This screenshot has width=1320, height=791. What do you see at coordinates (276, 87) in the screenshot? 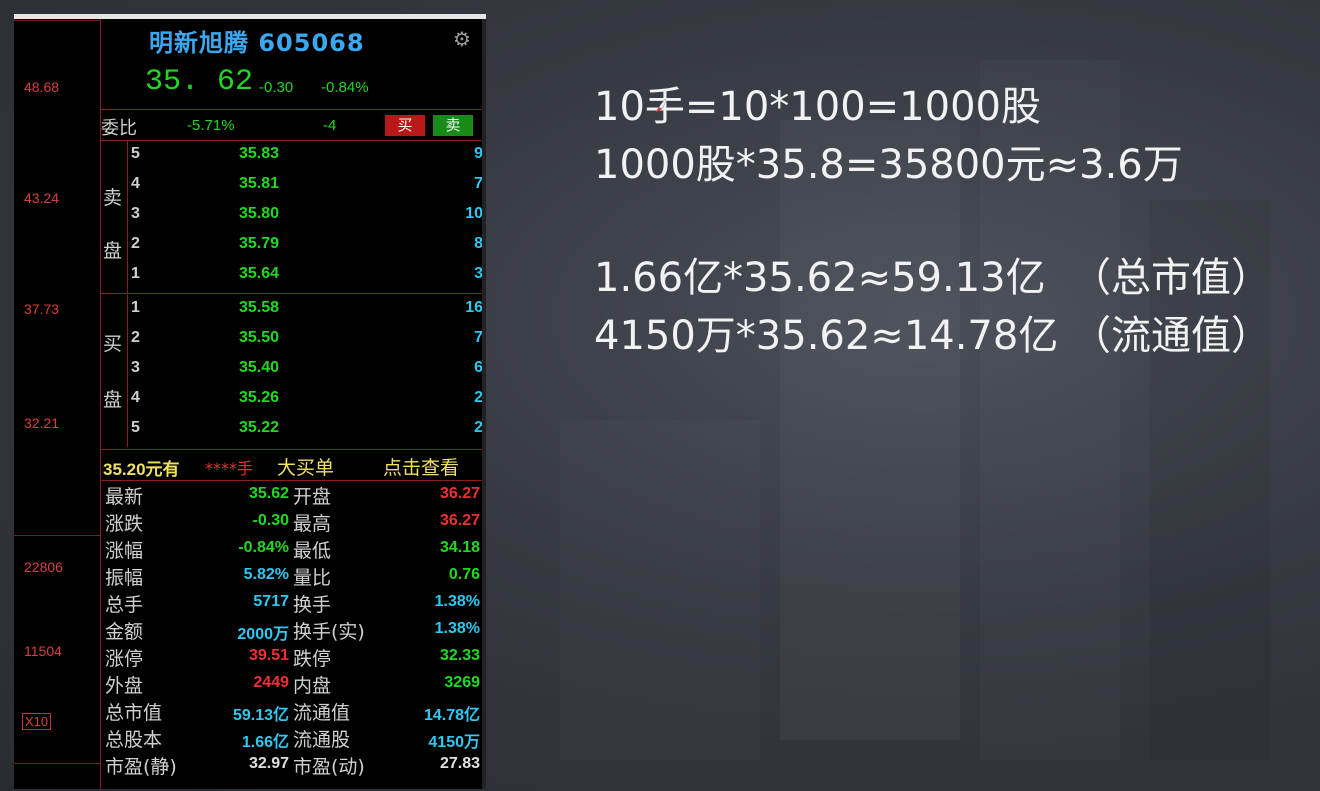
I see `price-change: -0.30` at bounding box center [276, 87].